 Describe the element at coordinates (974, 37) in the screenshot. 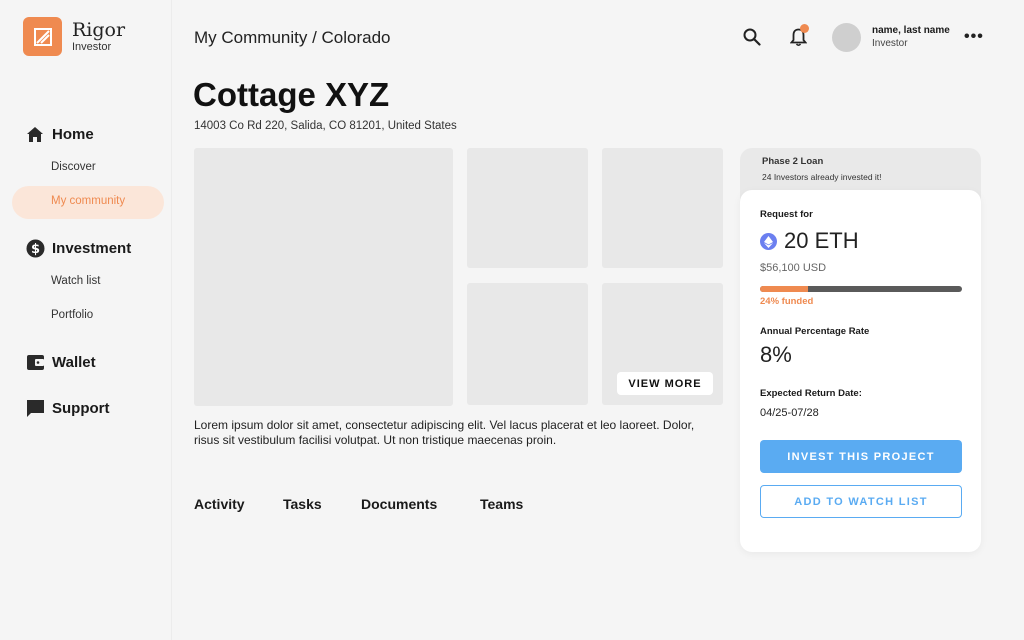

I see `more-options-icon: •••` at that location.